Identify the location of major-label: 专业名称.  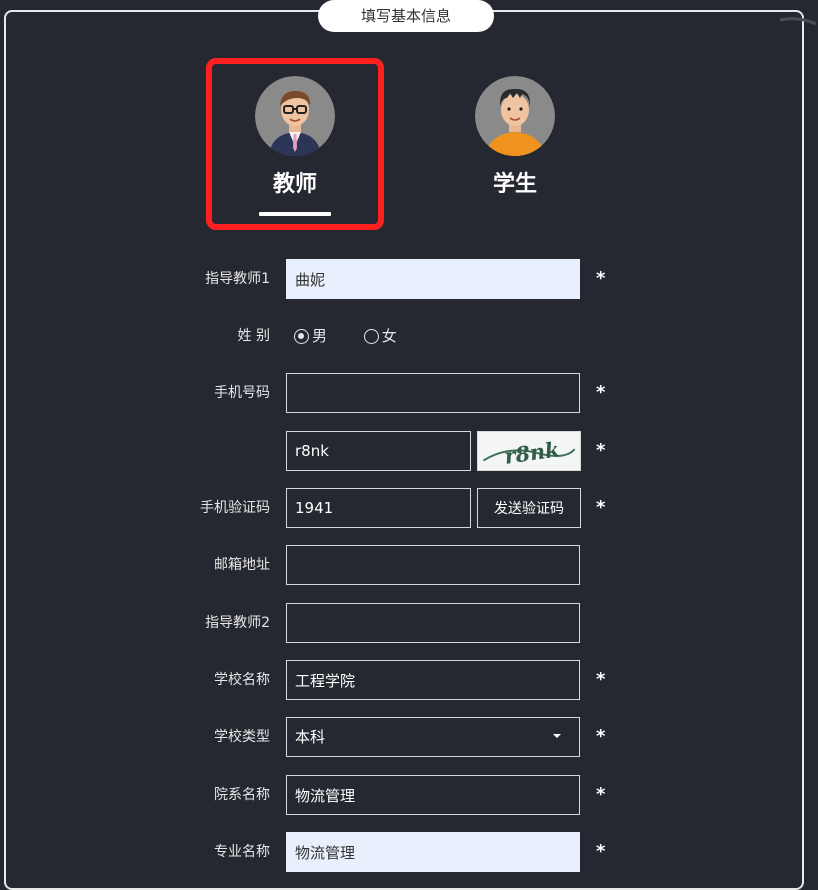
(242, 852).